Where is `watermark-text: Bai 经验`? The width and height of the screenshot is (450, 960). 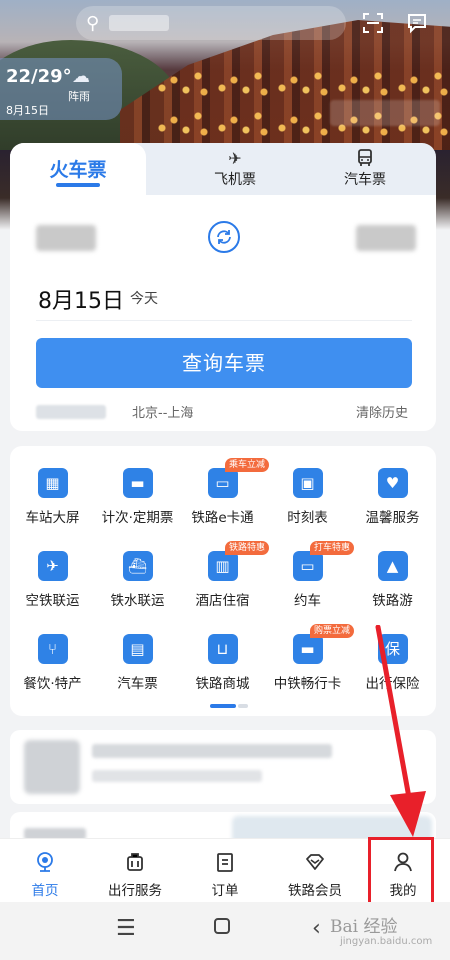
watermark-text: Bai 经验 is located at coordinates (364, 927).